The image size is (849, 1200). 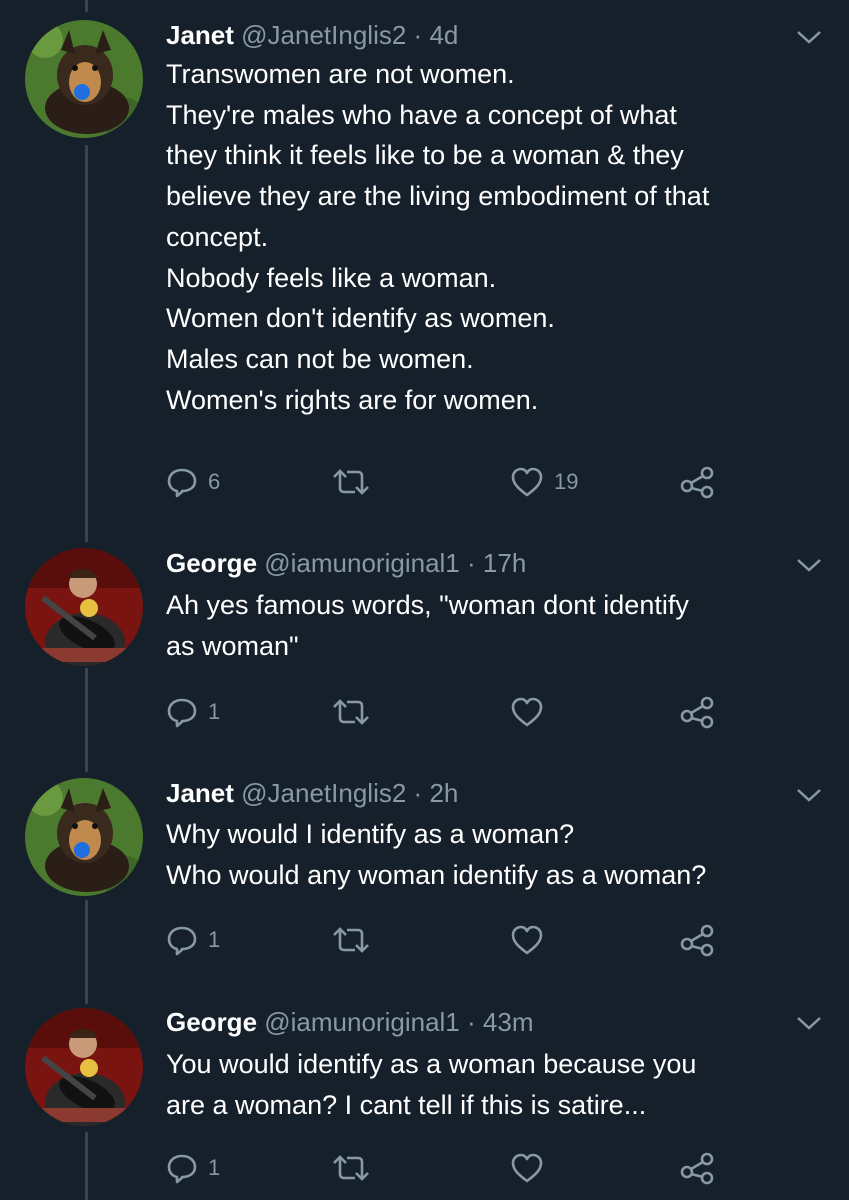 I want to click on like-button: 19, so click(x=544, y=482).